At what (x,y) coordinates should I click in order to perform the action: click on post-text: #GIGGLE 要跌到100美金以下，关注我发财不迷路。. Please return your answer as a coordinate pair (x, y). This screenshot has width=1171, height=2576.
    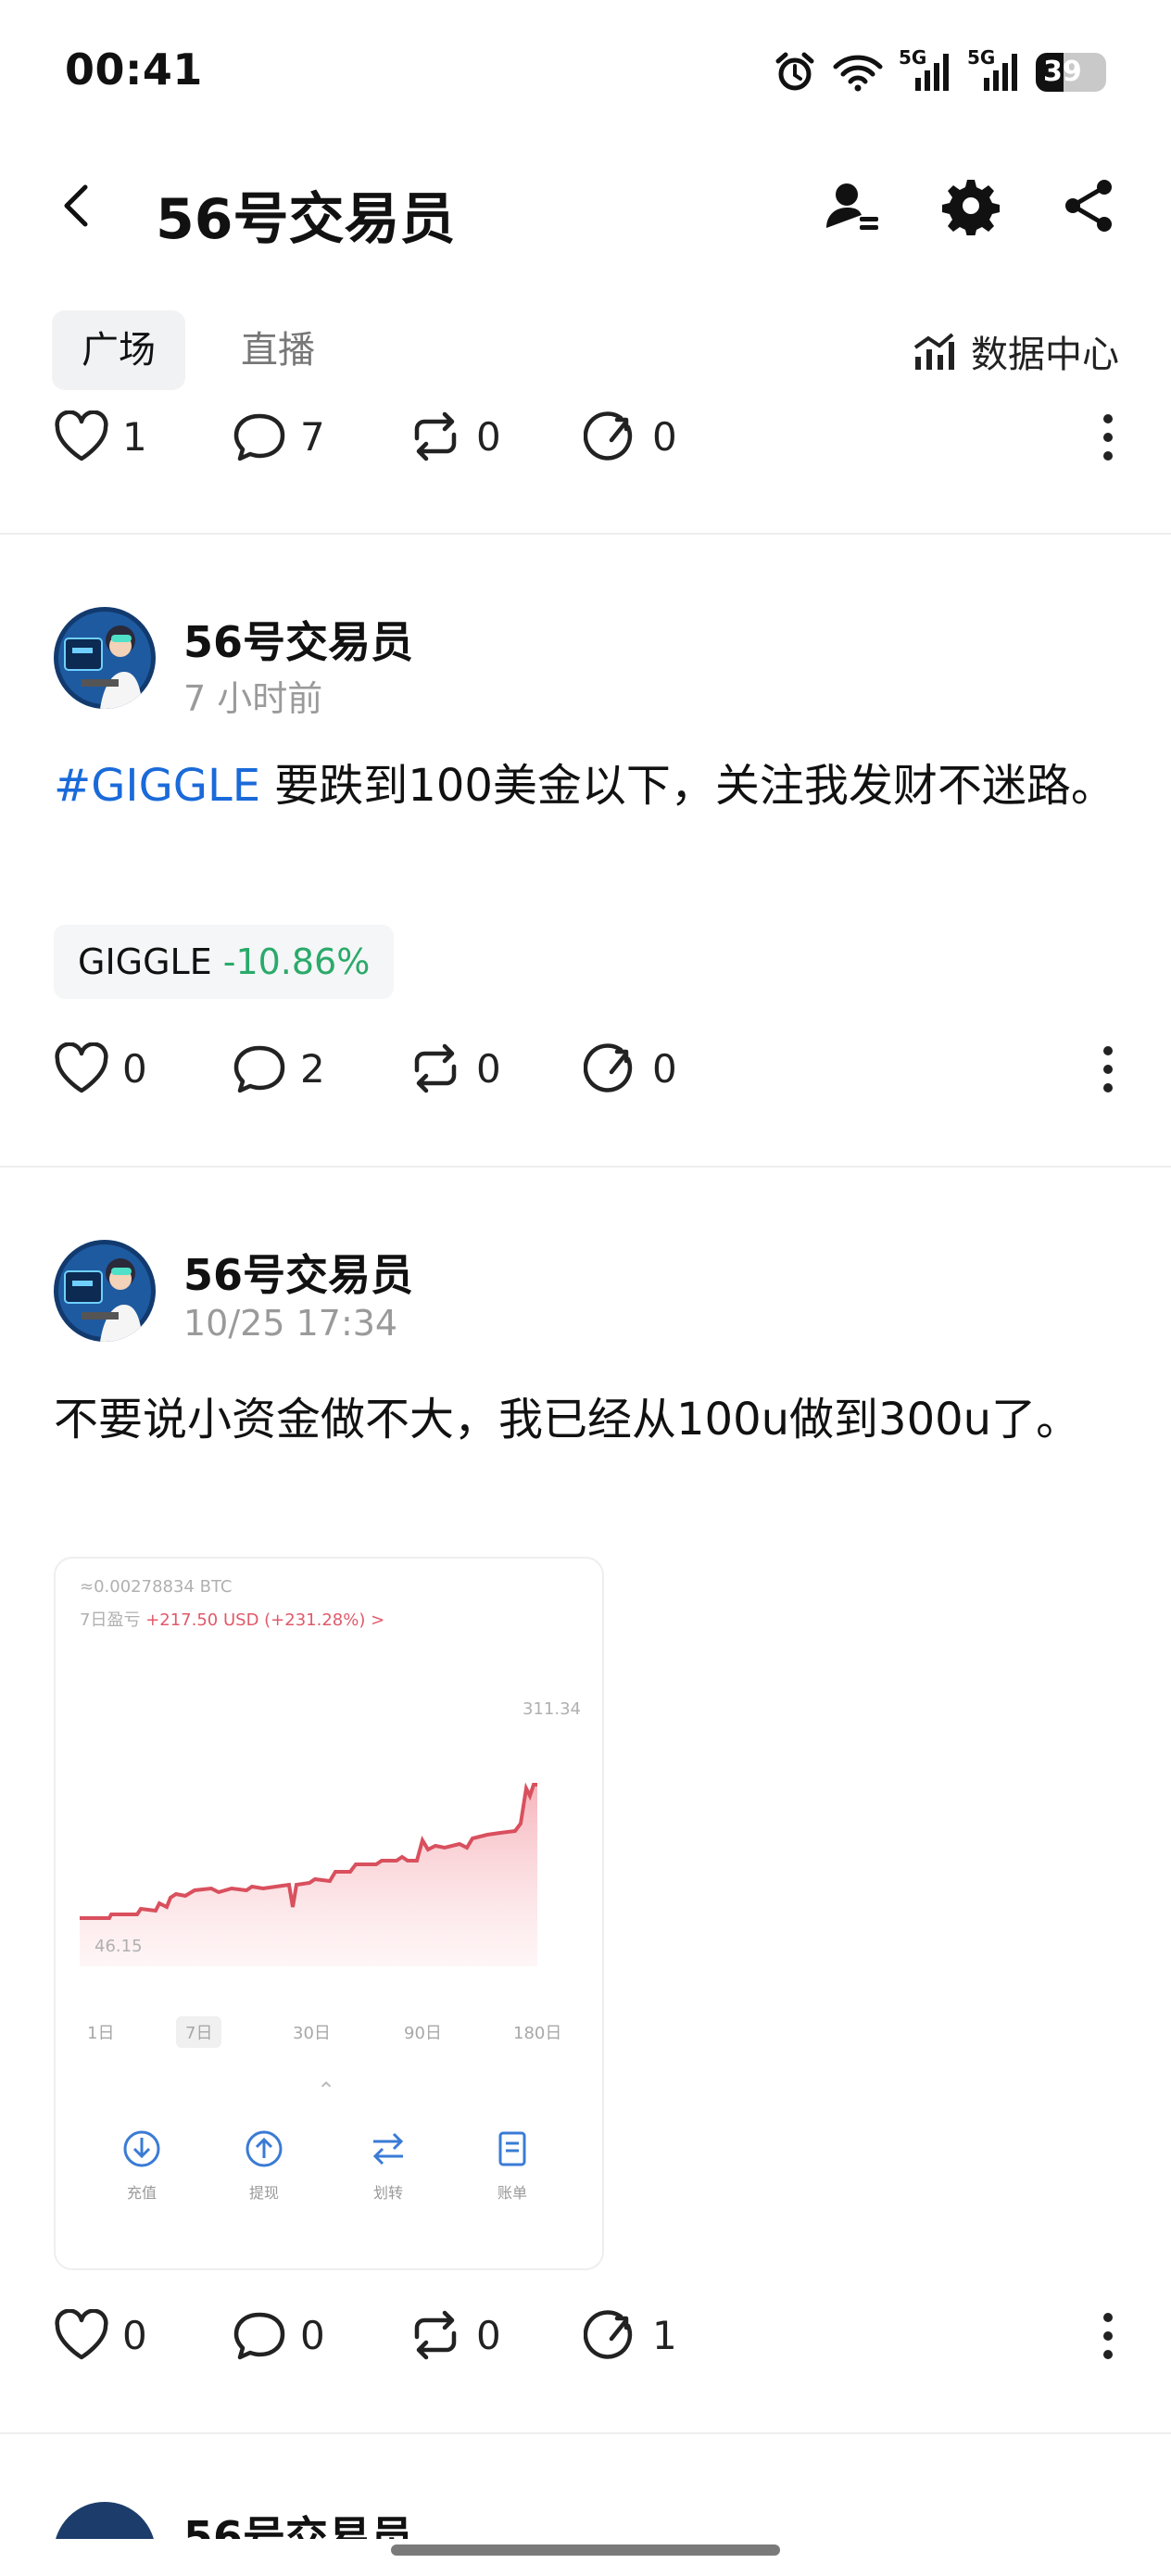
    Looking at the image, I should click on (587, 786).